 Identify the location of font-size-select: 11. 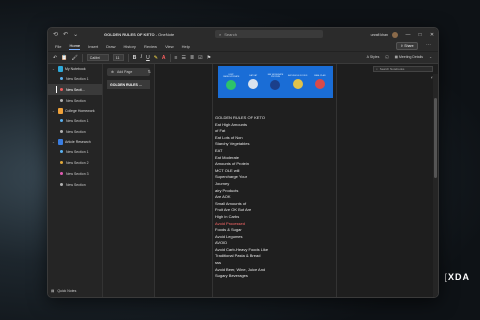
(118, 57).